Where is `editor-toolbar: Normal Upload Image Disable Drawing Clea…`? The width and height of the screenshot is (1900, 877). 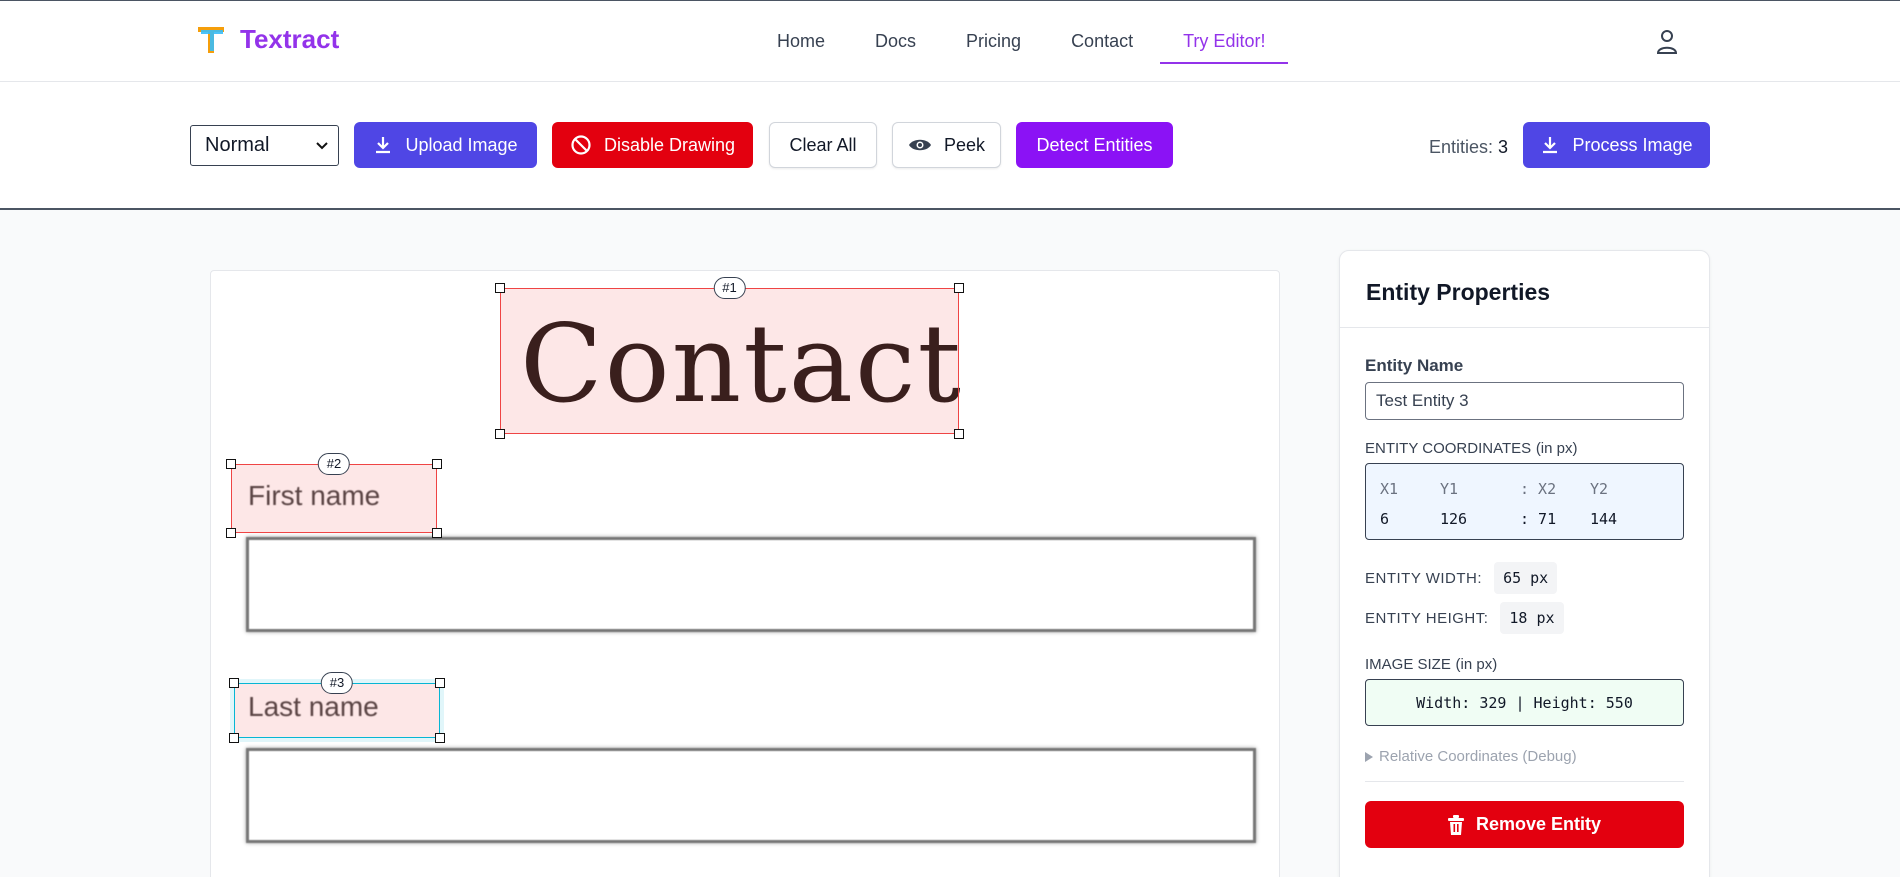
editor-toolbar: Normal Upload Image Disable Drawing Clea… is located at coordinates (950, 146).